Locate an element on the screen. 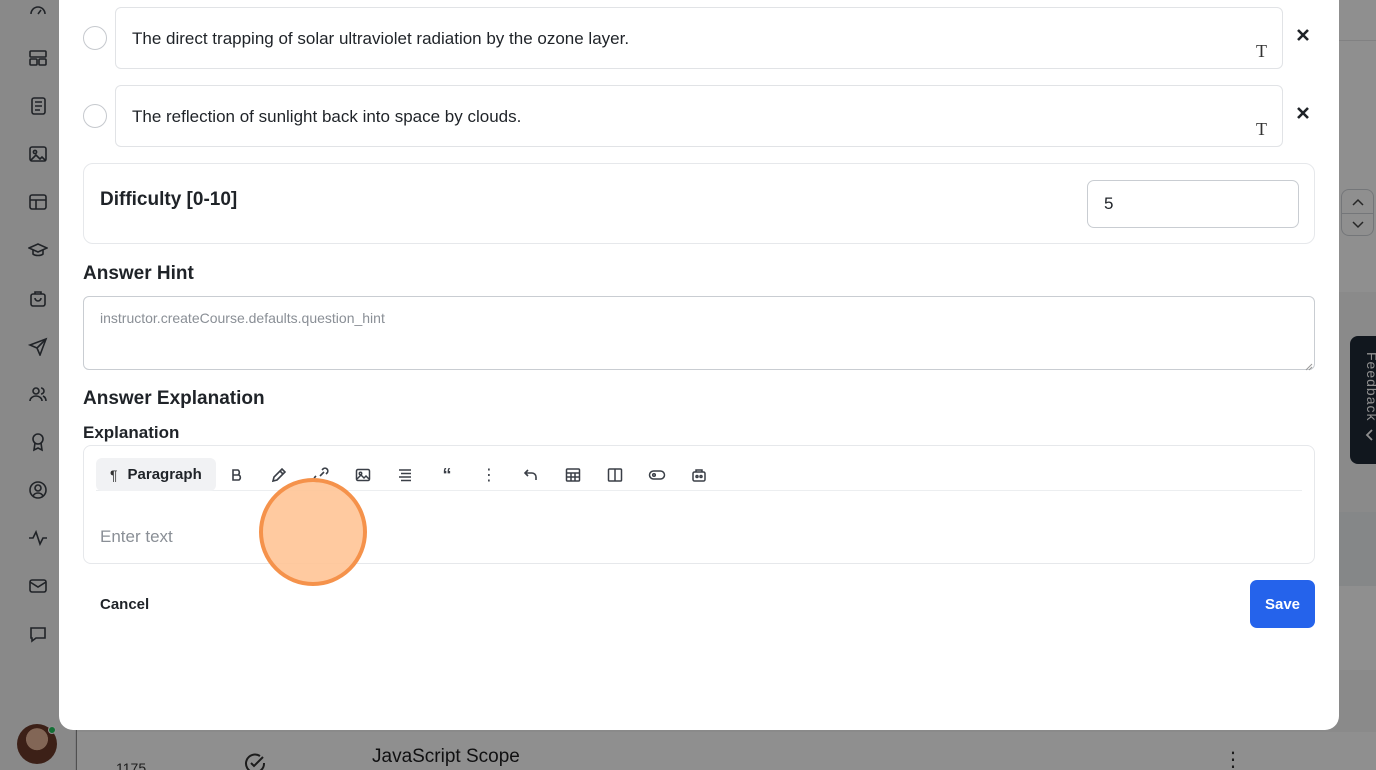  editor-toolbar: ¶ Paragraph “ ⋮ is located at coordinates (699, 474).